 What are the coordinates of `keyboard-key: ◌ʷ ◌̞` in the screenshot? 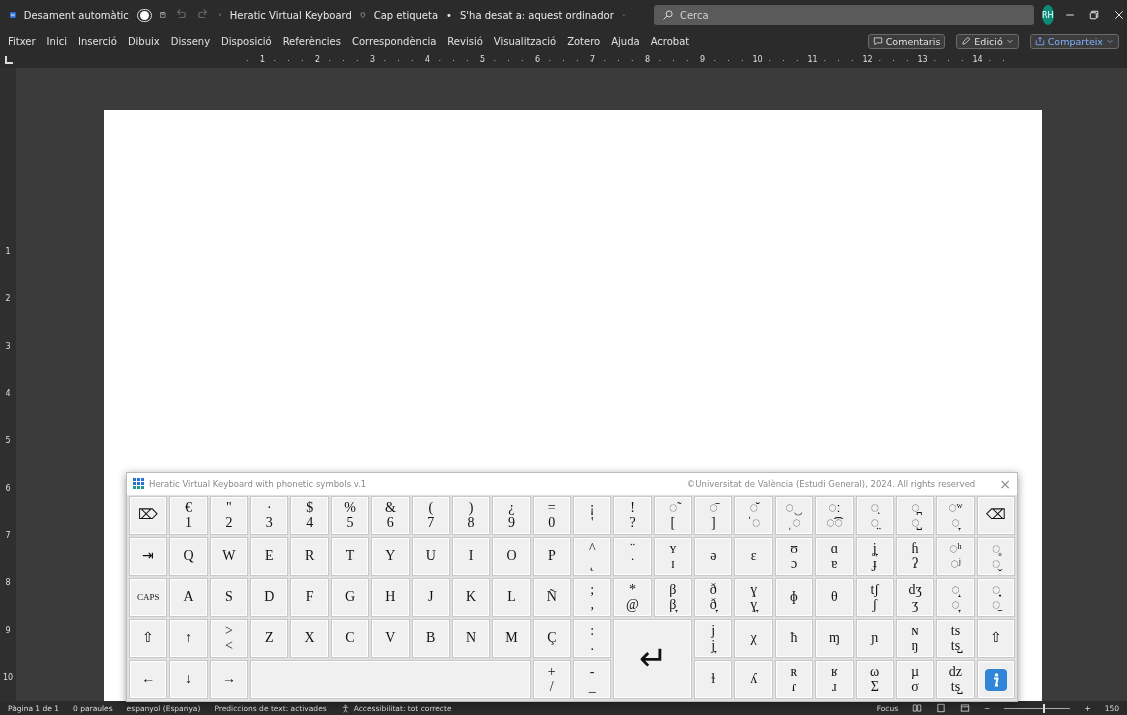 It's located at (955, 515).